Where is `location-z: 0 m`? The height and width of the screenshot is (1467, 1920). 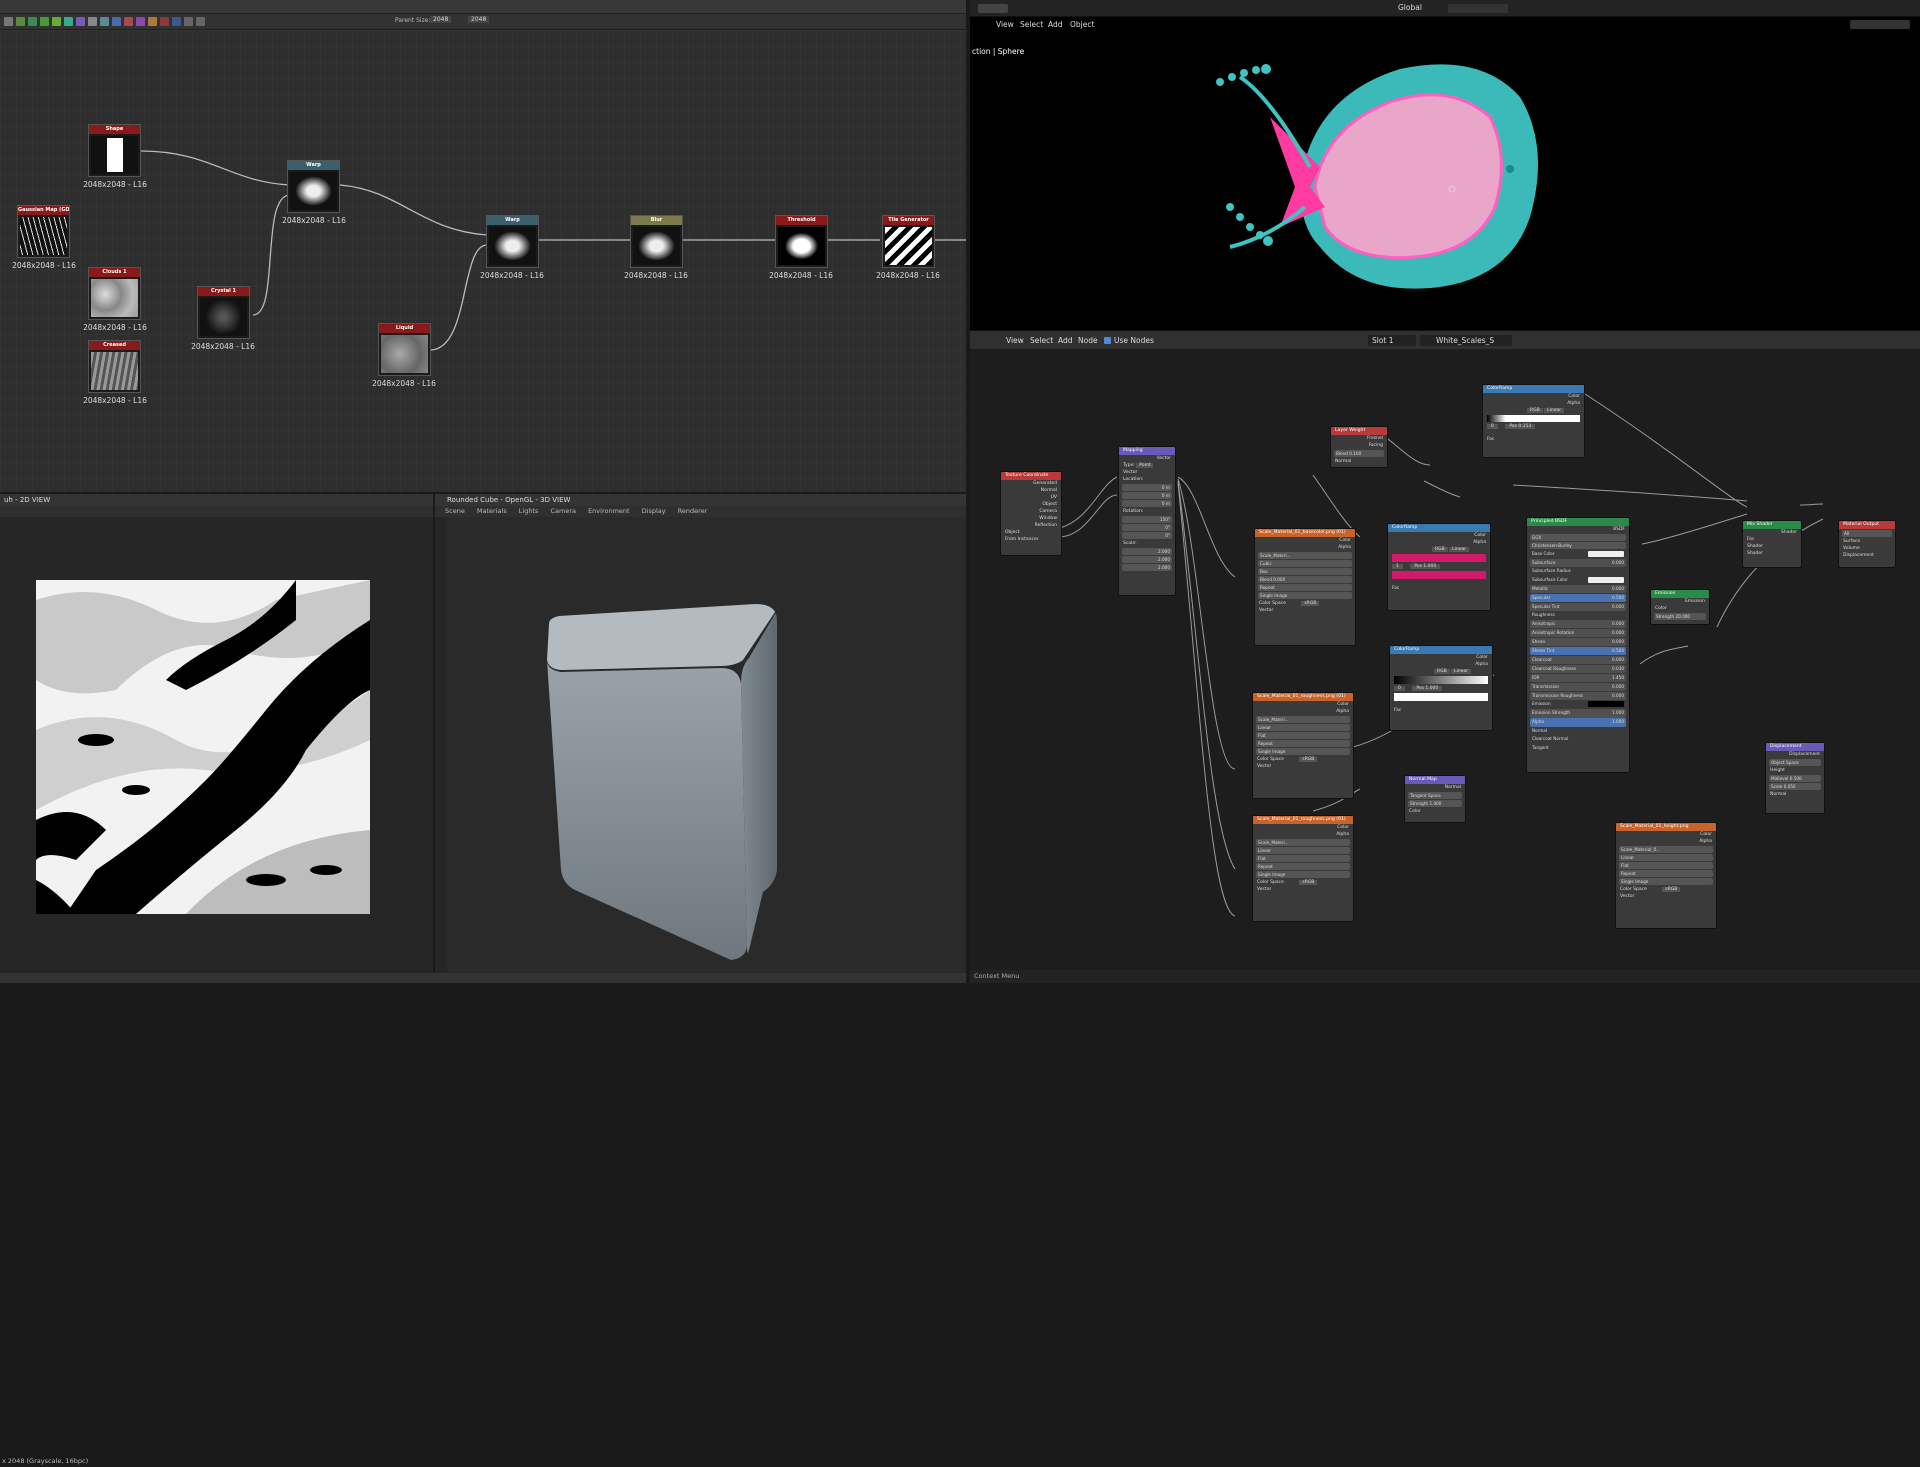 location-z: 0 m is located at coordinates (1147, 503).